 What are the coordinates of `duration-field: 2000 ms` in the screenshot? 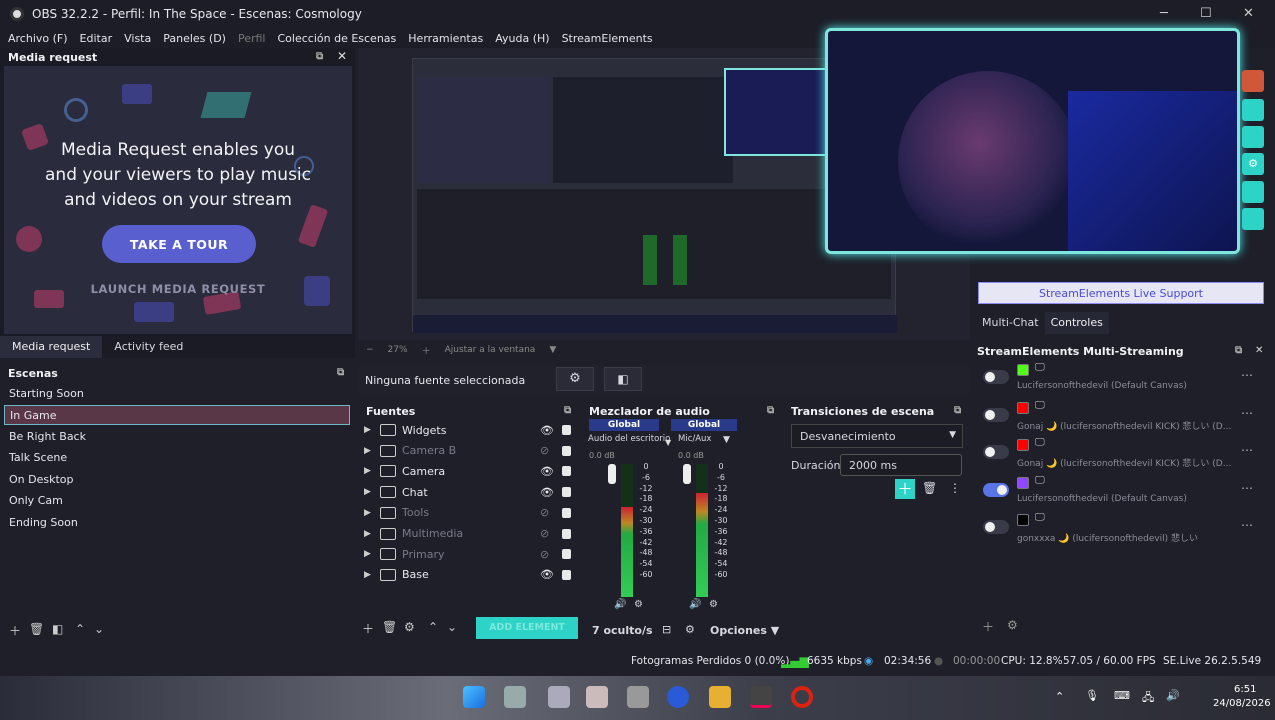 It's located at (901, 465).